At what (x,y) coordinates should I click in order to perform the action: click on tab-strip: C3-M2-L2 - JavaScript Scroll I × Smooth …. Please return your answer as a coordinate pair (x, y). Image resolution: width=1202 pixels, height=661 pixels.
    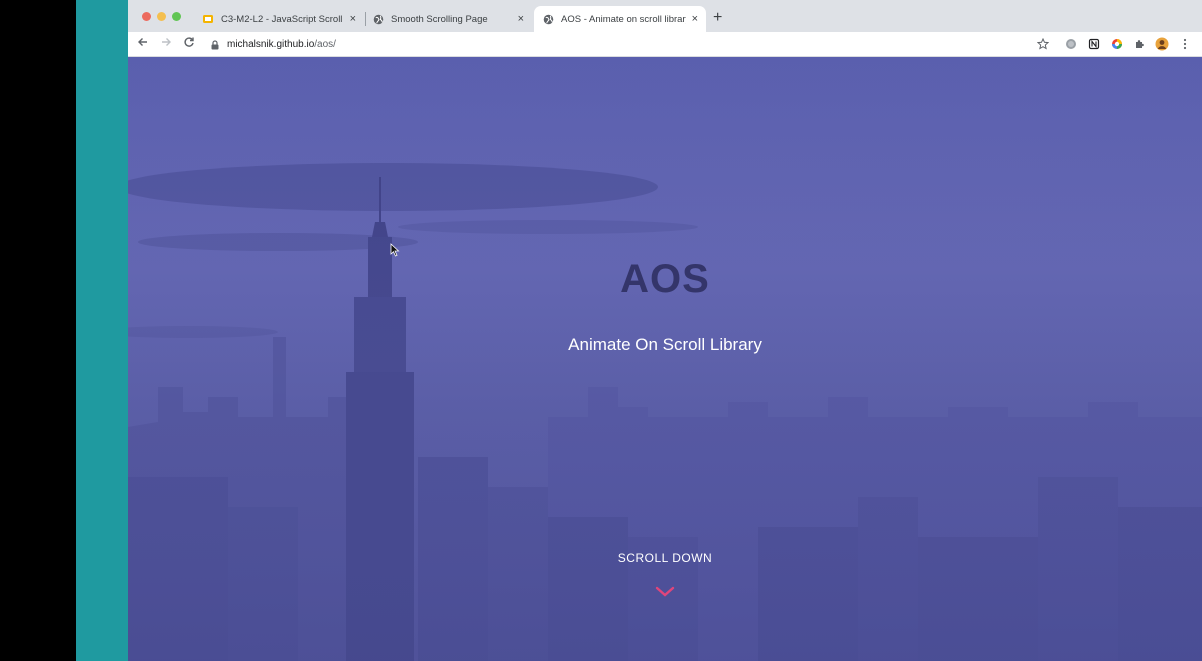
    Looking at the image, I should click on (665, 16).